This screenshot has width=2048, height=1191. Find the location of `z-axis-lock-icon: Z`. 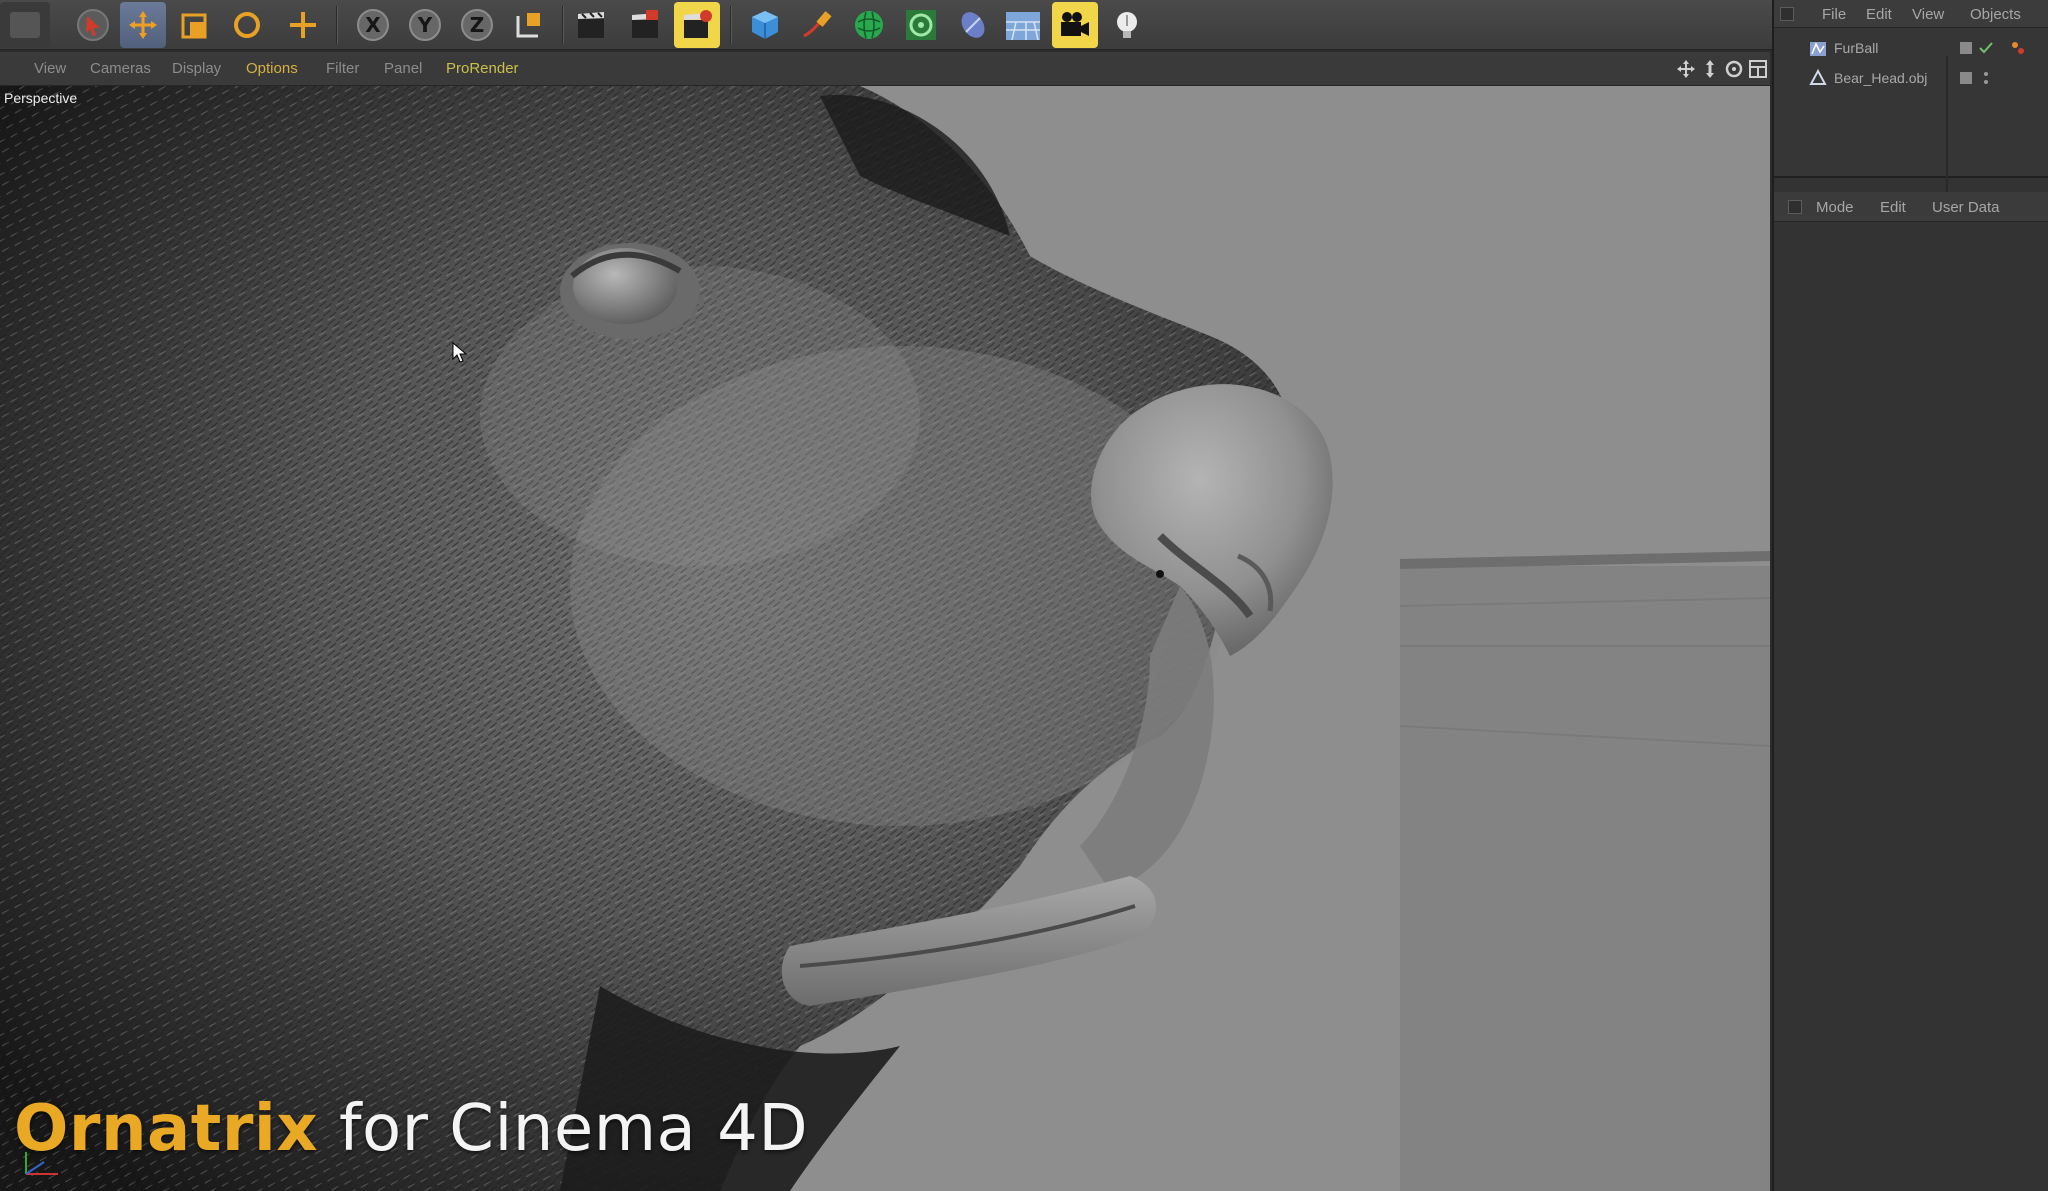

z-axis-lock-icon: Z is located at coordinates (477, 25).